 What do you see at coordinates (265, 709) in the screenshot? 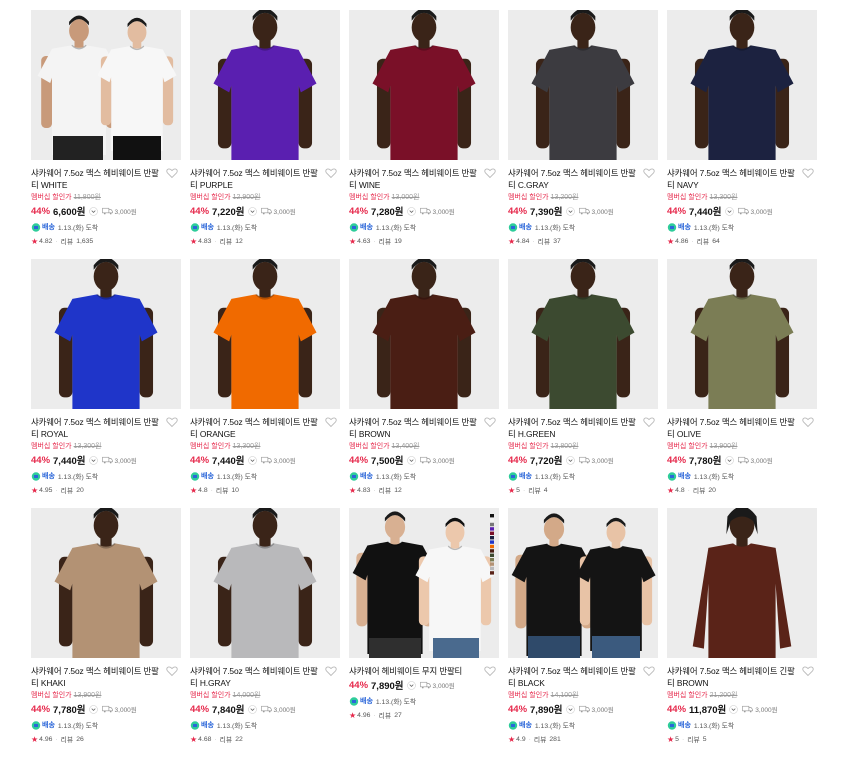
I see `price-row: 44% 7,840원 3,000원` at bounding box center [265, 709].